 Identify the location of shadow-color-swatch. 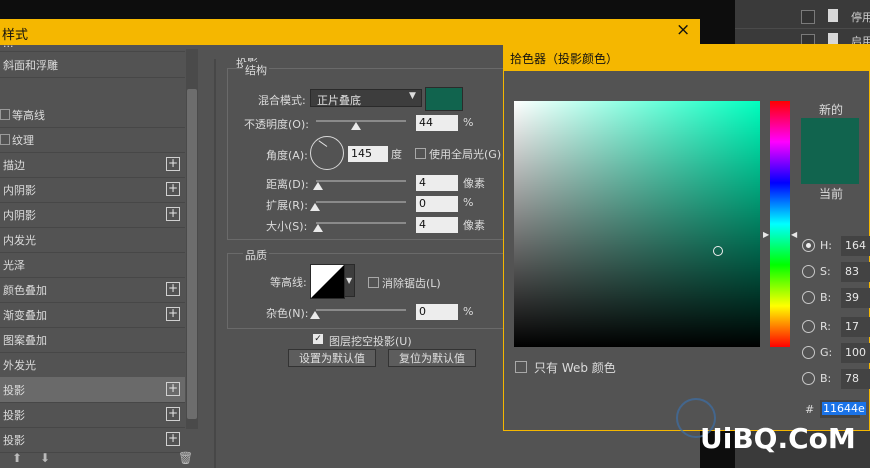
(444, 99).